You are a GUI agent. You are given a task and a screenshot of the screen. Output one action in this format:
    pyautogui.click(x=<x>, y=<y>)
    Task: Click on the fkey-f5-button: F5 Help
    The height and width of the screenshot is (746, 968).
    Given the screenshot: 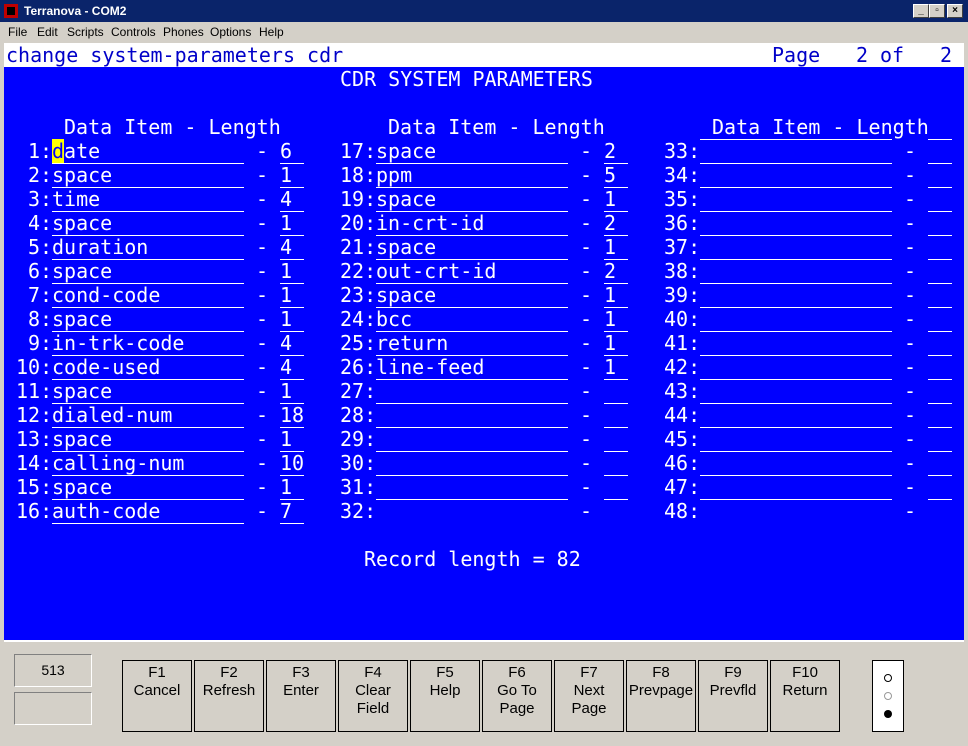 What is the action you would take?
    pyautogui.click(x=445, y=696)
    